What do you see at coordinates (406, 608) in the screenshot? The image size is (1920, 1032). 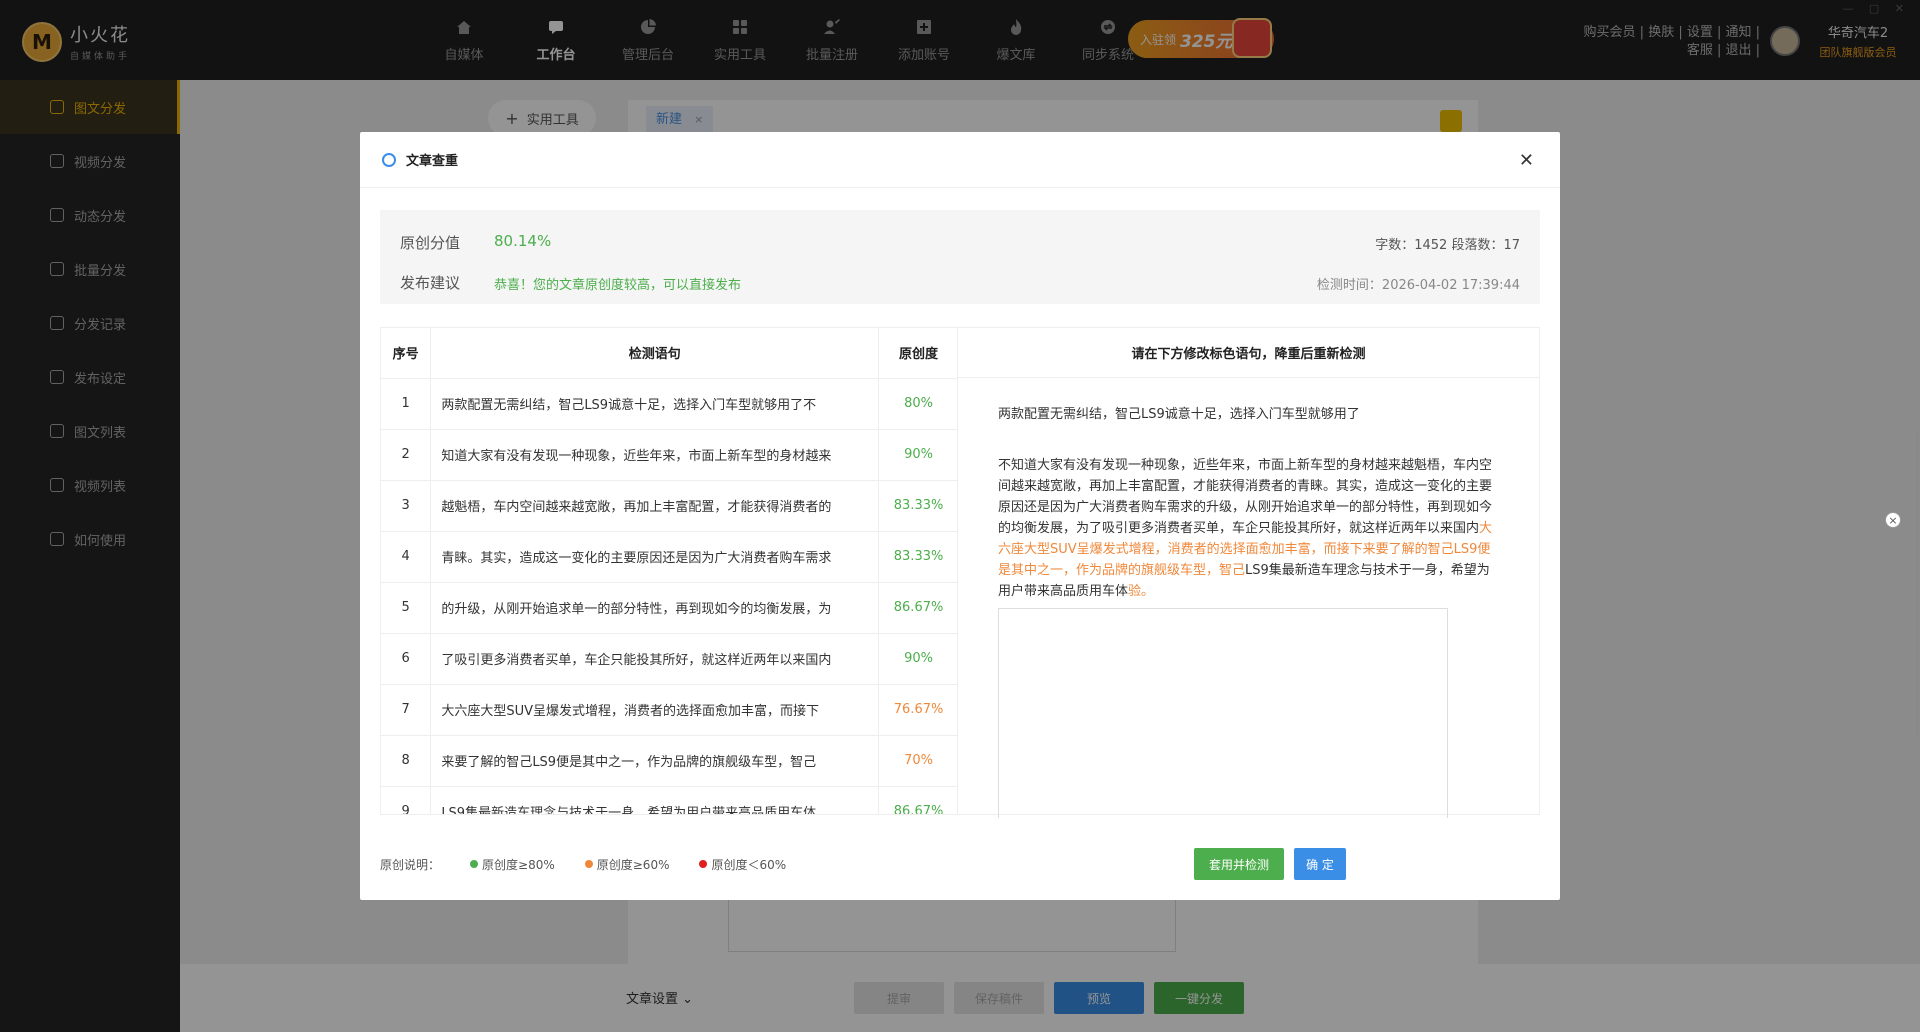 I see `row-index: 5` at bounding box center [406, 608].